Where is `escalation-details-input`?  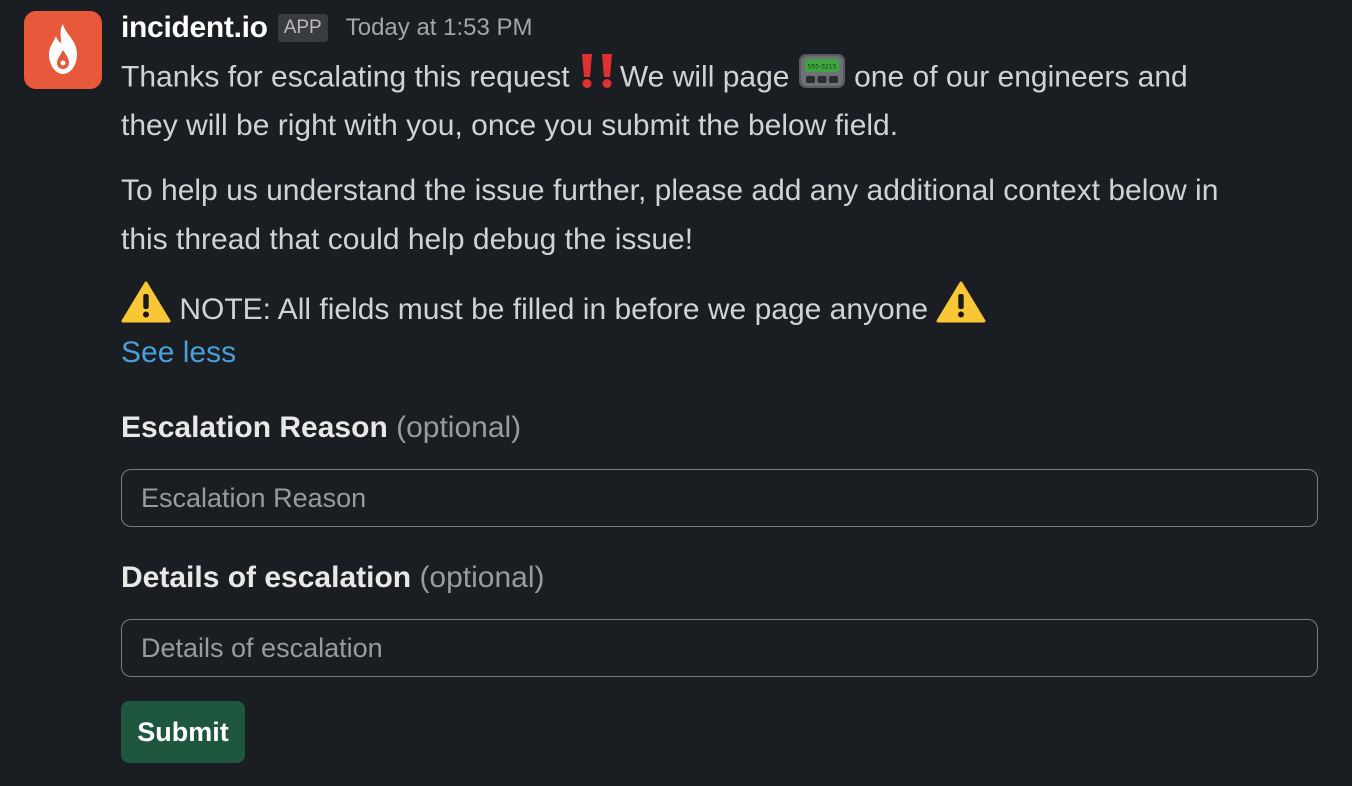
escalation-details-input is located at coordinates (719, 648).